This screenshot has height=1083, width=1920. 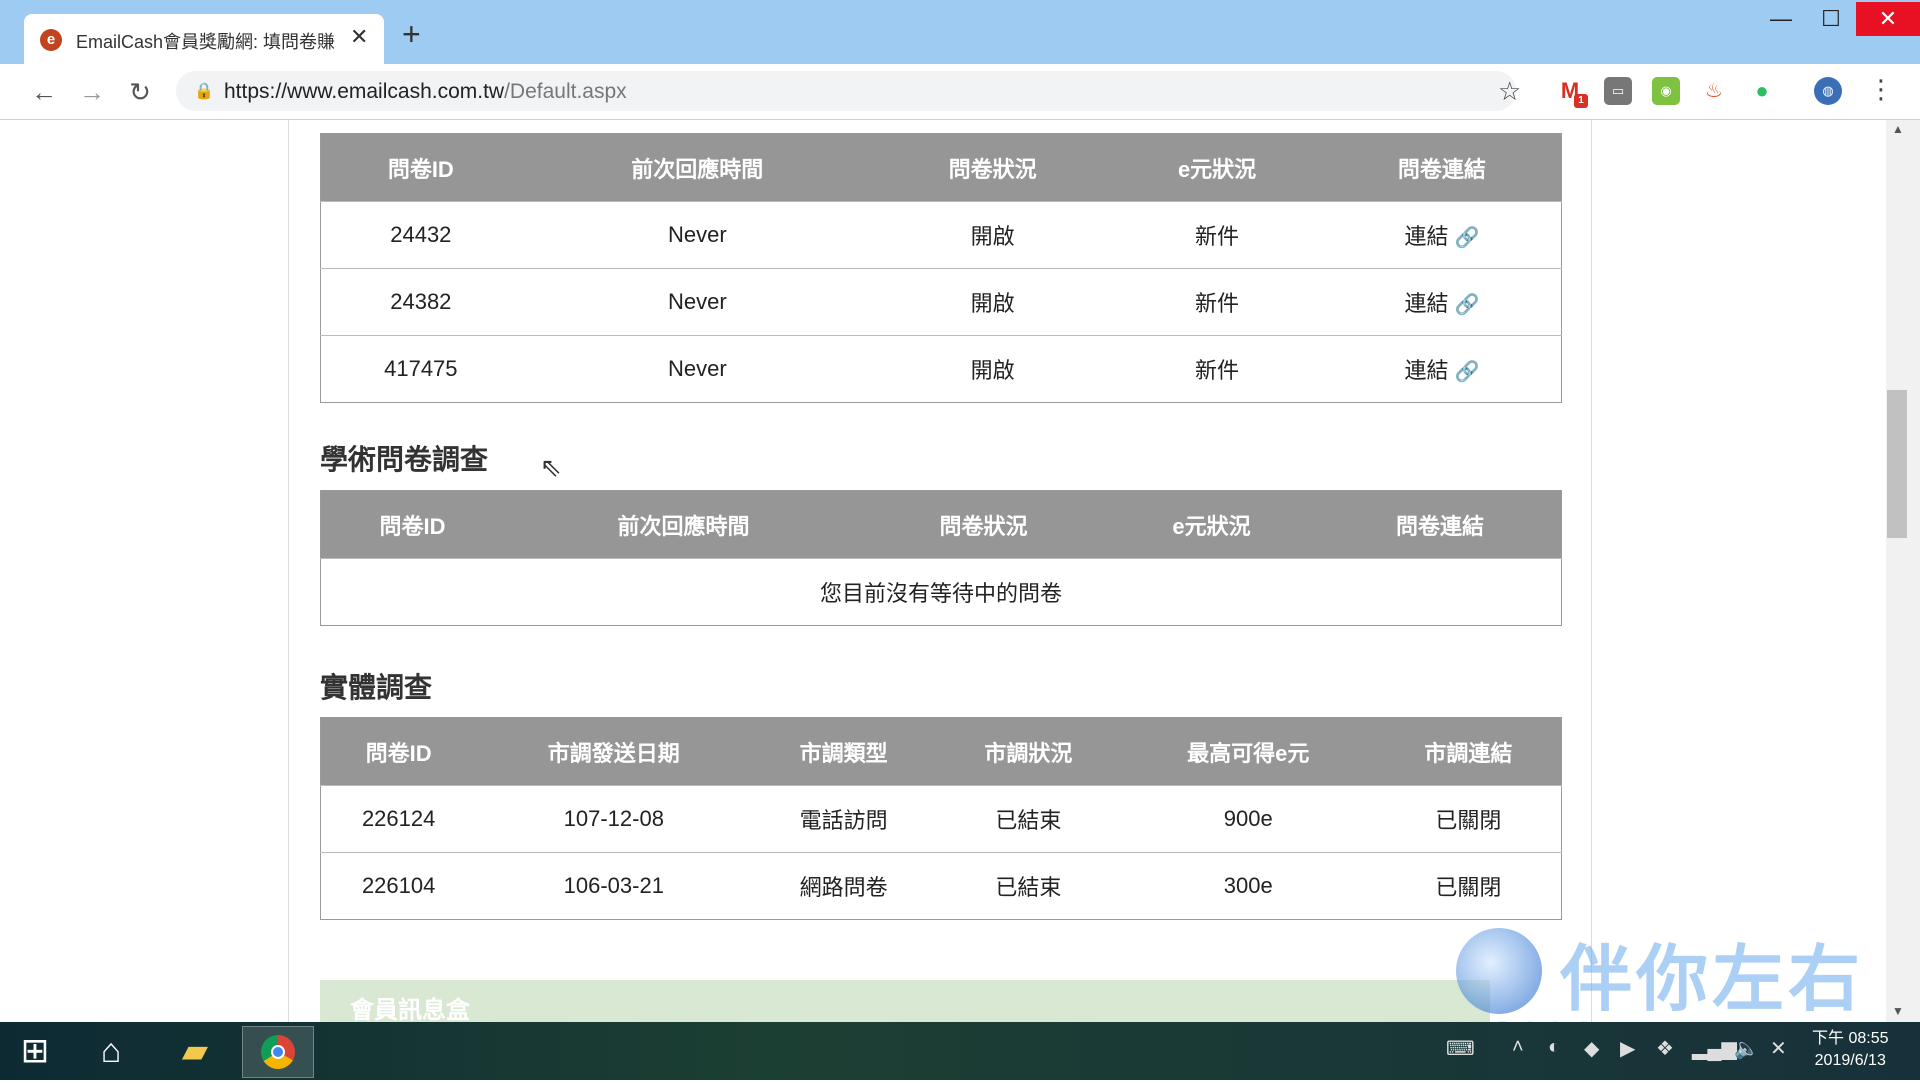 I want to click on chrome-icon, so click(x=278, y=1052).